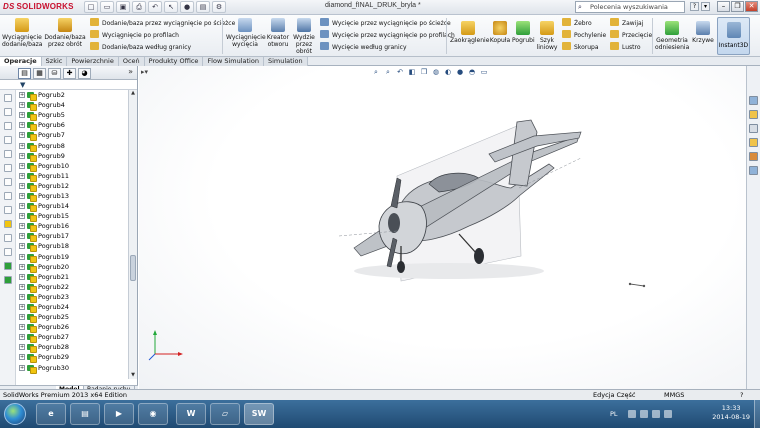 The image size is (760, 428). I want to click on extruded-boss-base-button: Wyciągnięcie dodanie/baza, so click(22, 33).